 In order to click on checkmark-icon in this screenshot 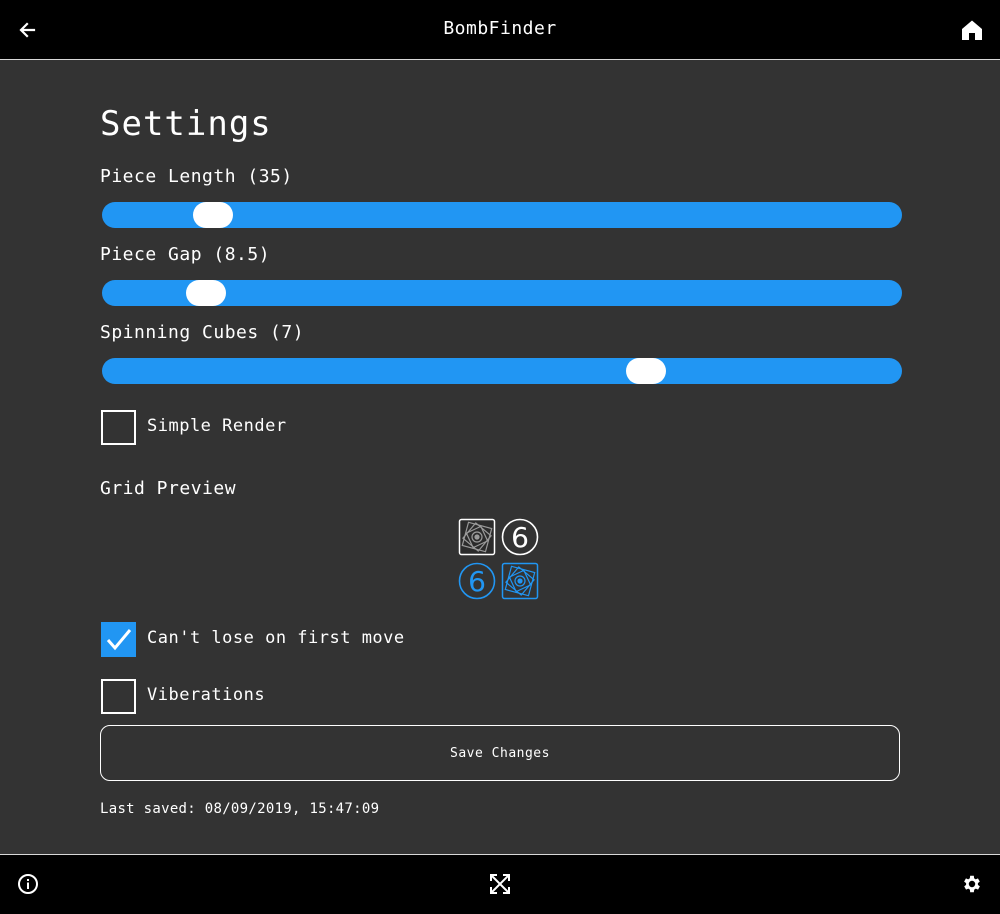, I will do `click(119, 640)`.